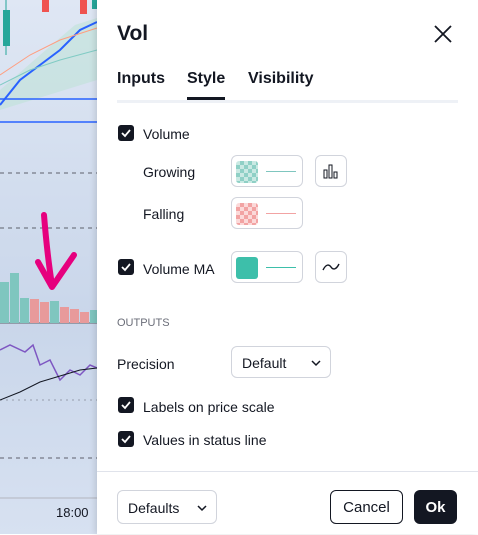 This screenshot has height=535, width=478. I want to click on volume-ma-checkbox, so click(126, 267).